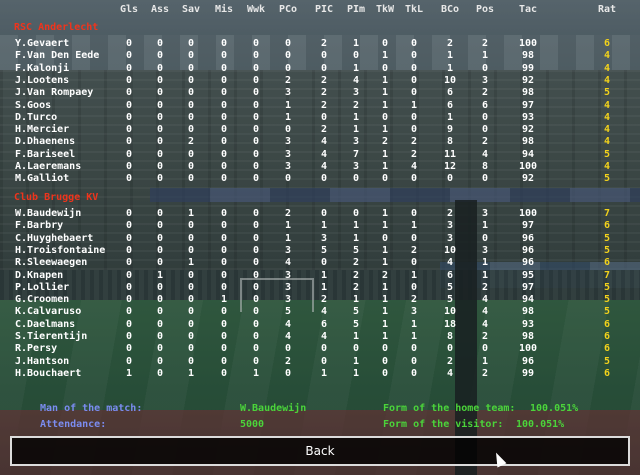  I want to click on stat-pim: 7, so click(356, 154).